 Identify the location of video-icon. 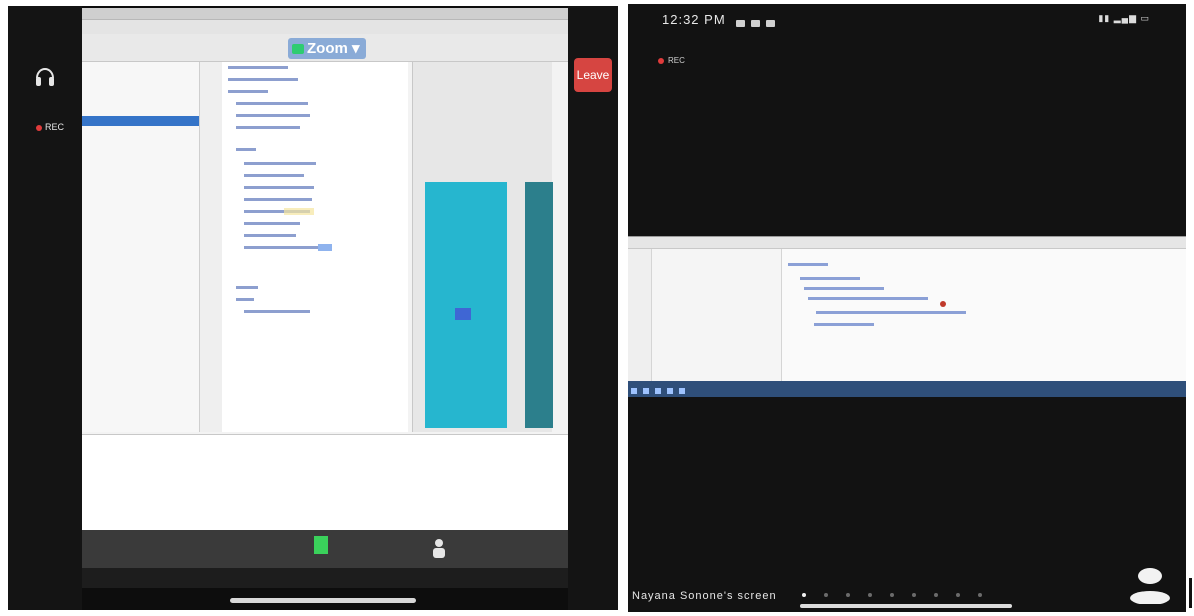
(740, 23).